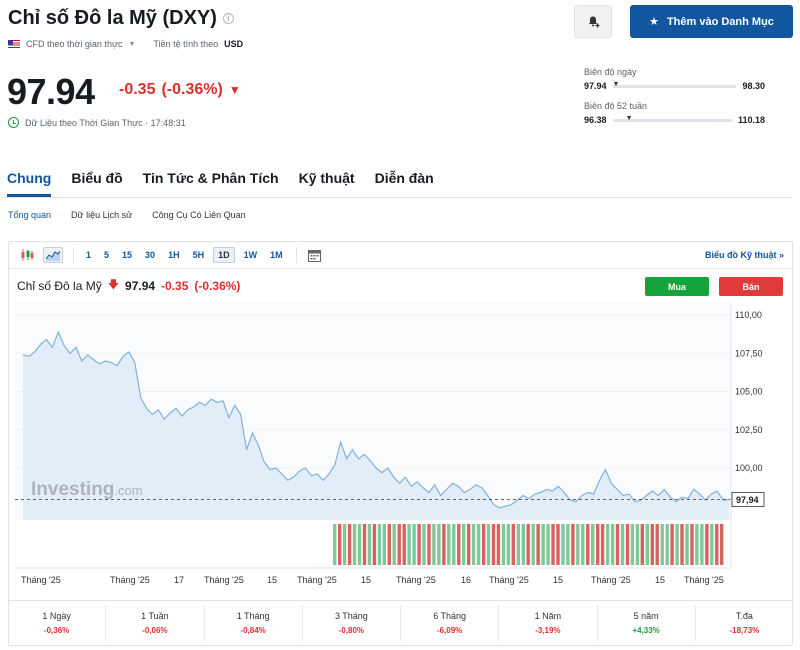 The image size is (800, 650). Describe the element at coordinates (87, 489) in the screenshot. I see `watermark-logo: Investing.com` at that location.